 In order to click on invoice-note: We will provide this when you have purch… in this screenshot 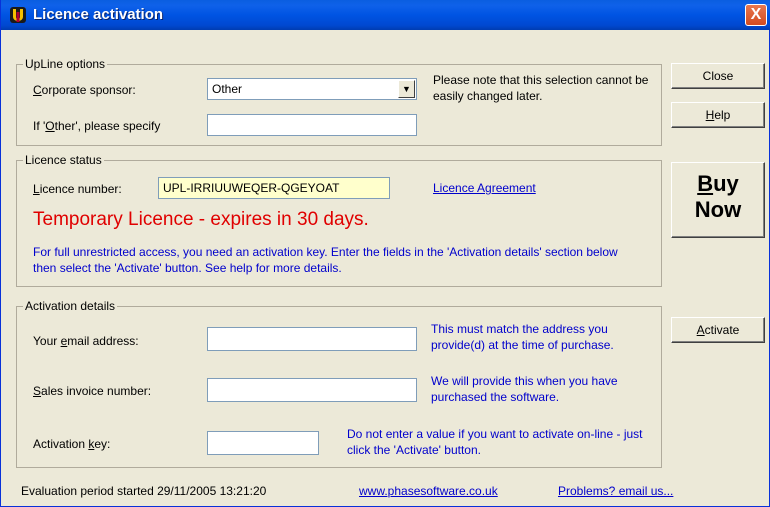, I will do `click(524, 389)`.